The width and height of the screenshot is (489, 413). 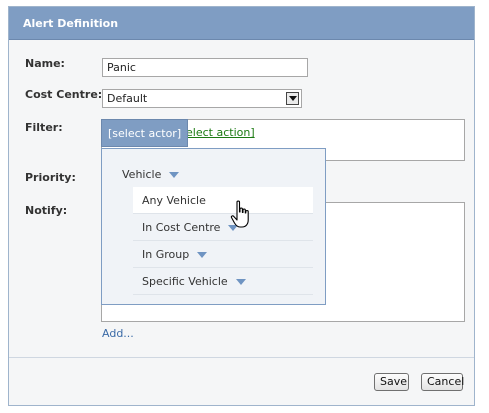 I want to click on actor-menu-item: In Group, so click(x=223, y=254).